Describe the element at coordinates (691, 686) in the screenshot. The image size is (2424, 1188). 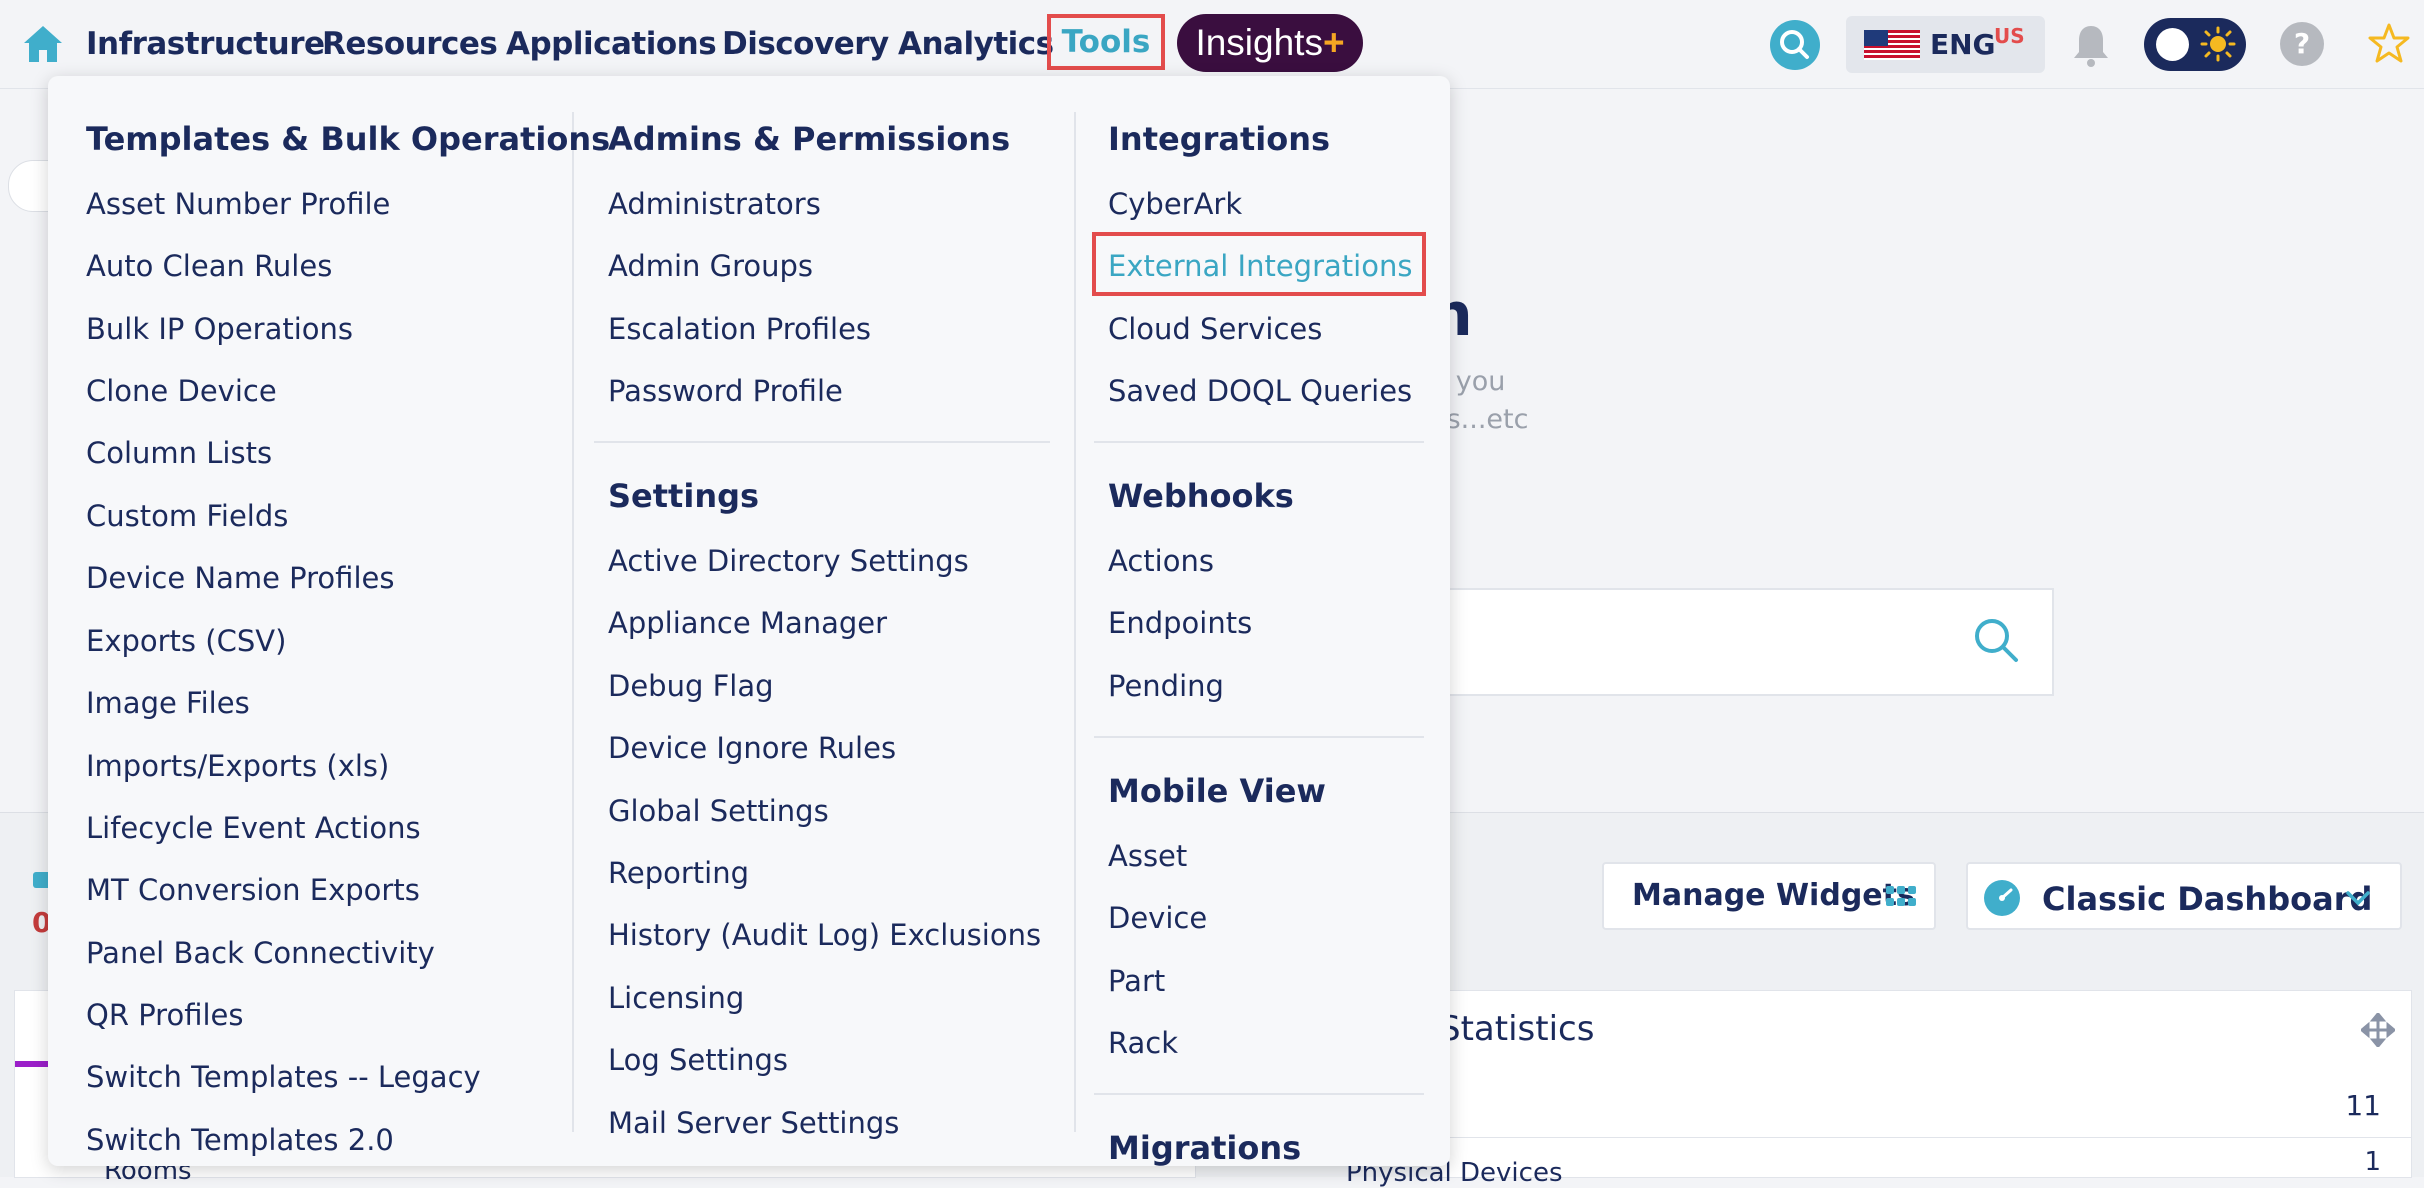
I see `menu-item-debug-flag: Debug Flag` at that location.